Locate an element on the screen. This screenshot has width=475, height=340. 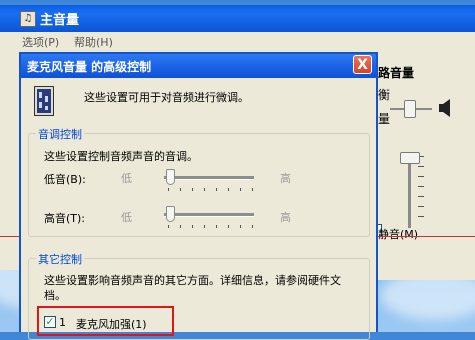
menu-help: 帮助(H) is located at coordinates (93, 42).